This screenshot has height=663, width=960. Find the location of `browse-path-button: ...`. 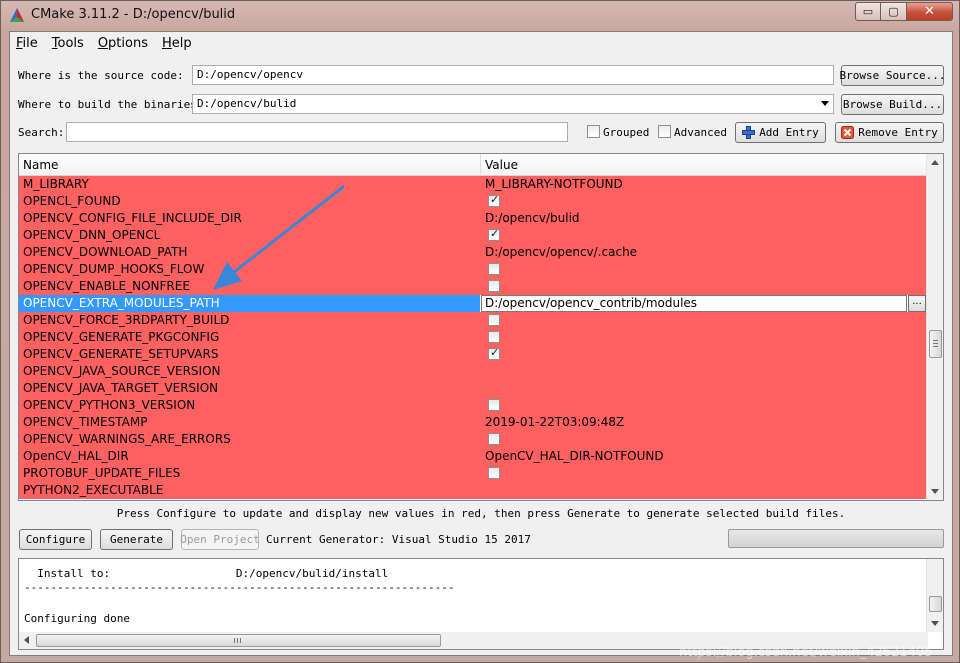

browse-path-button: ... is located at coordinates (917, 303).